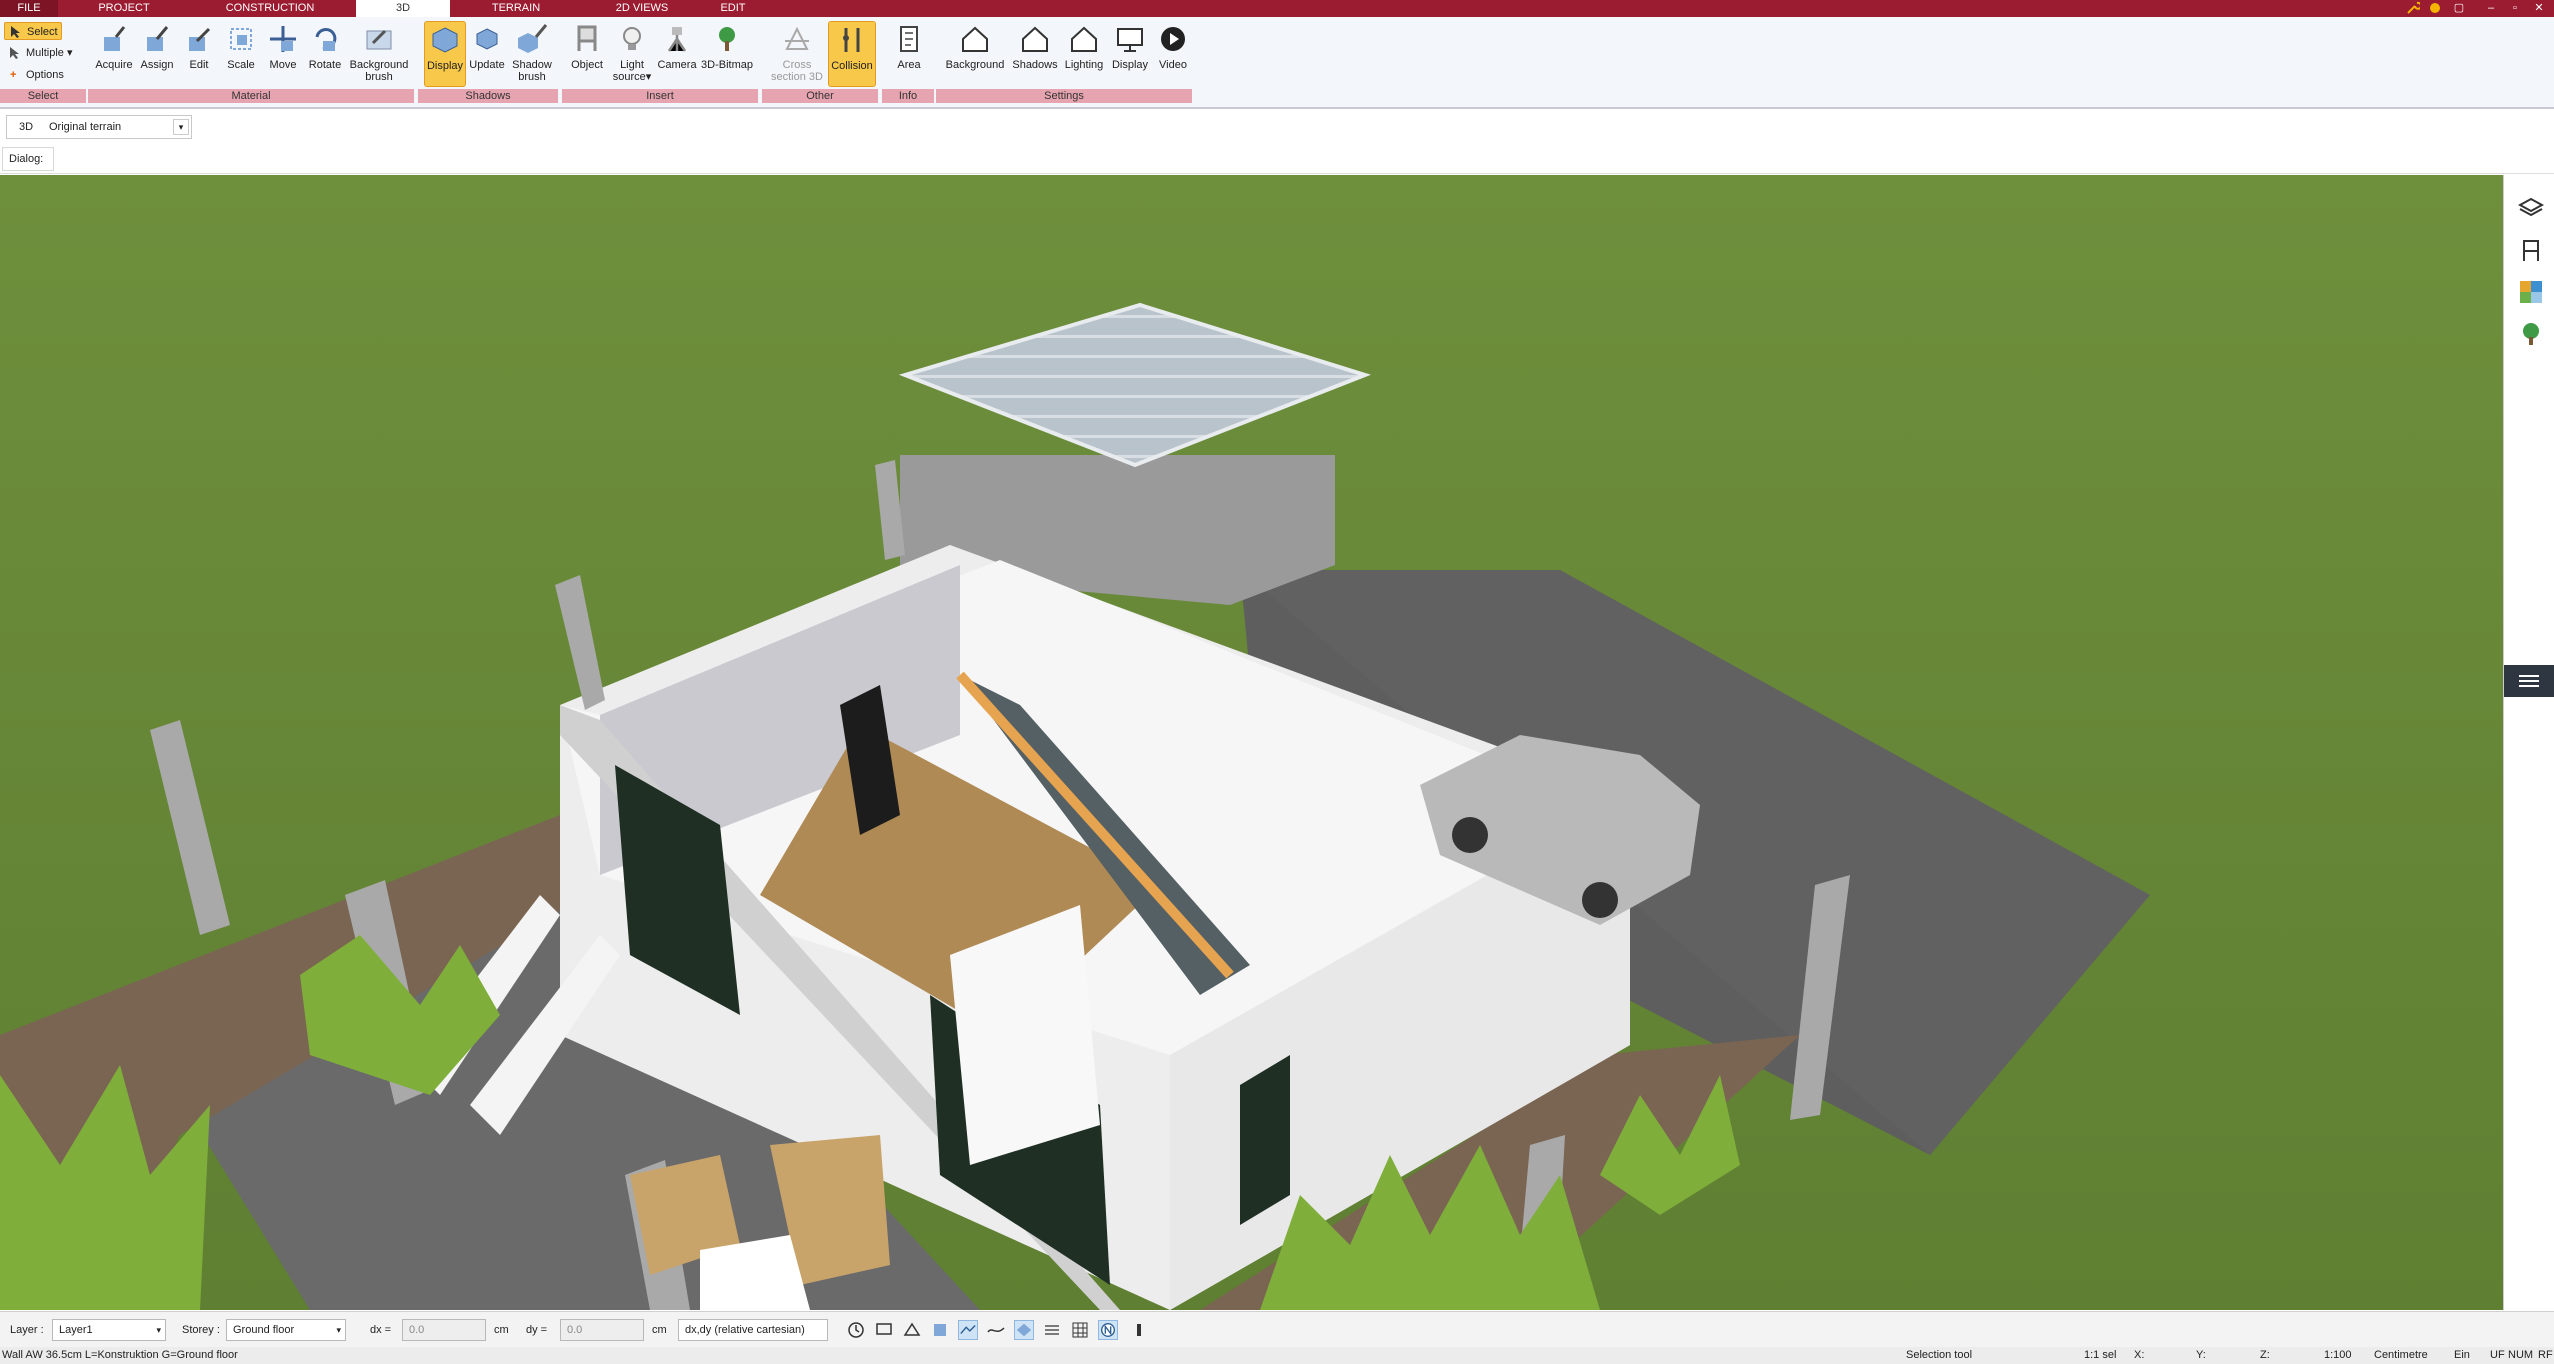 The width and height of the screenshot is (2554, 1364). What do you see at coordinates (487, 54) in the screenshot?
I see `update-shadows-button: Update` at bounding box center [487, 54].